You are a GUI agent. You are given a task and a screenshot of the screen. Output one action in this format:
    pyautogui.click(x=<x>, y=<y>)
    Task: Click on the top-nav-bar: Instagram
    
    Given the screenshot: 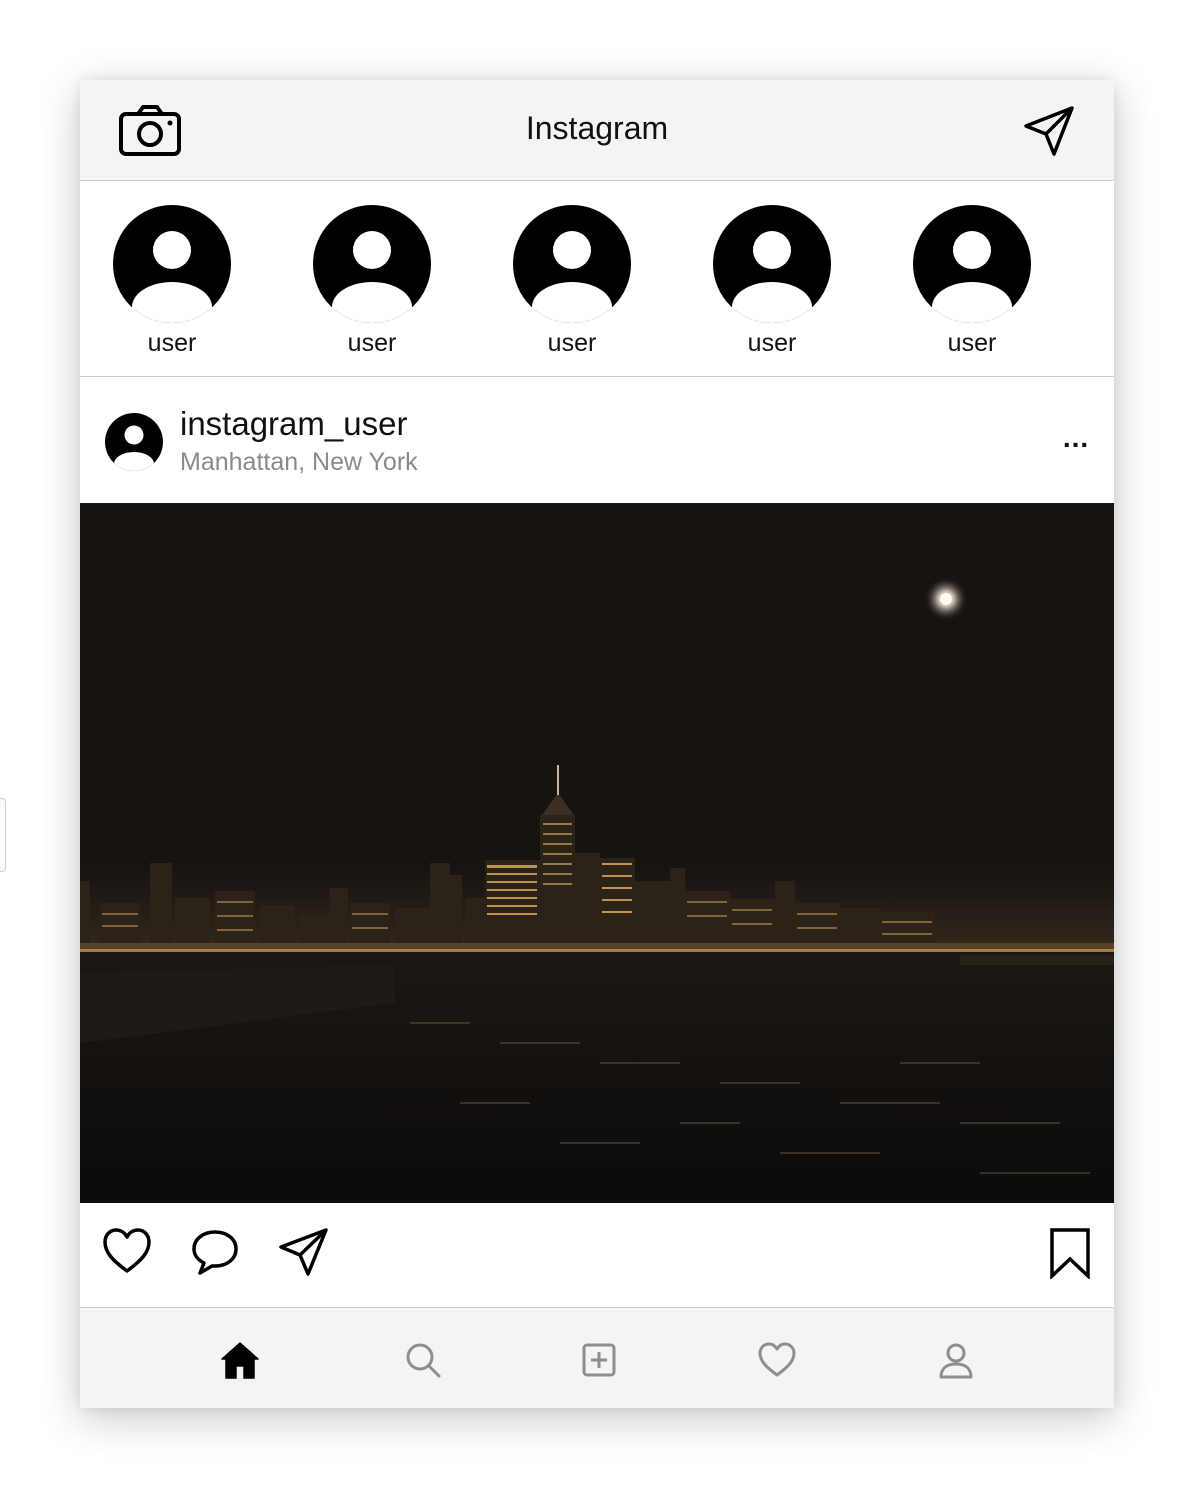 What is the action you would take?
    pyautogui.click(x=597, y=130)
    